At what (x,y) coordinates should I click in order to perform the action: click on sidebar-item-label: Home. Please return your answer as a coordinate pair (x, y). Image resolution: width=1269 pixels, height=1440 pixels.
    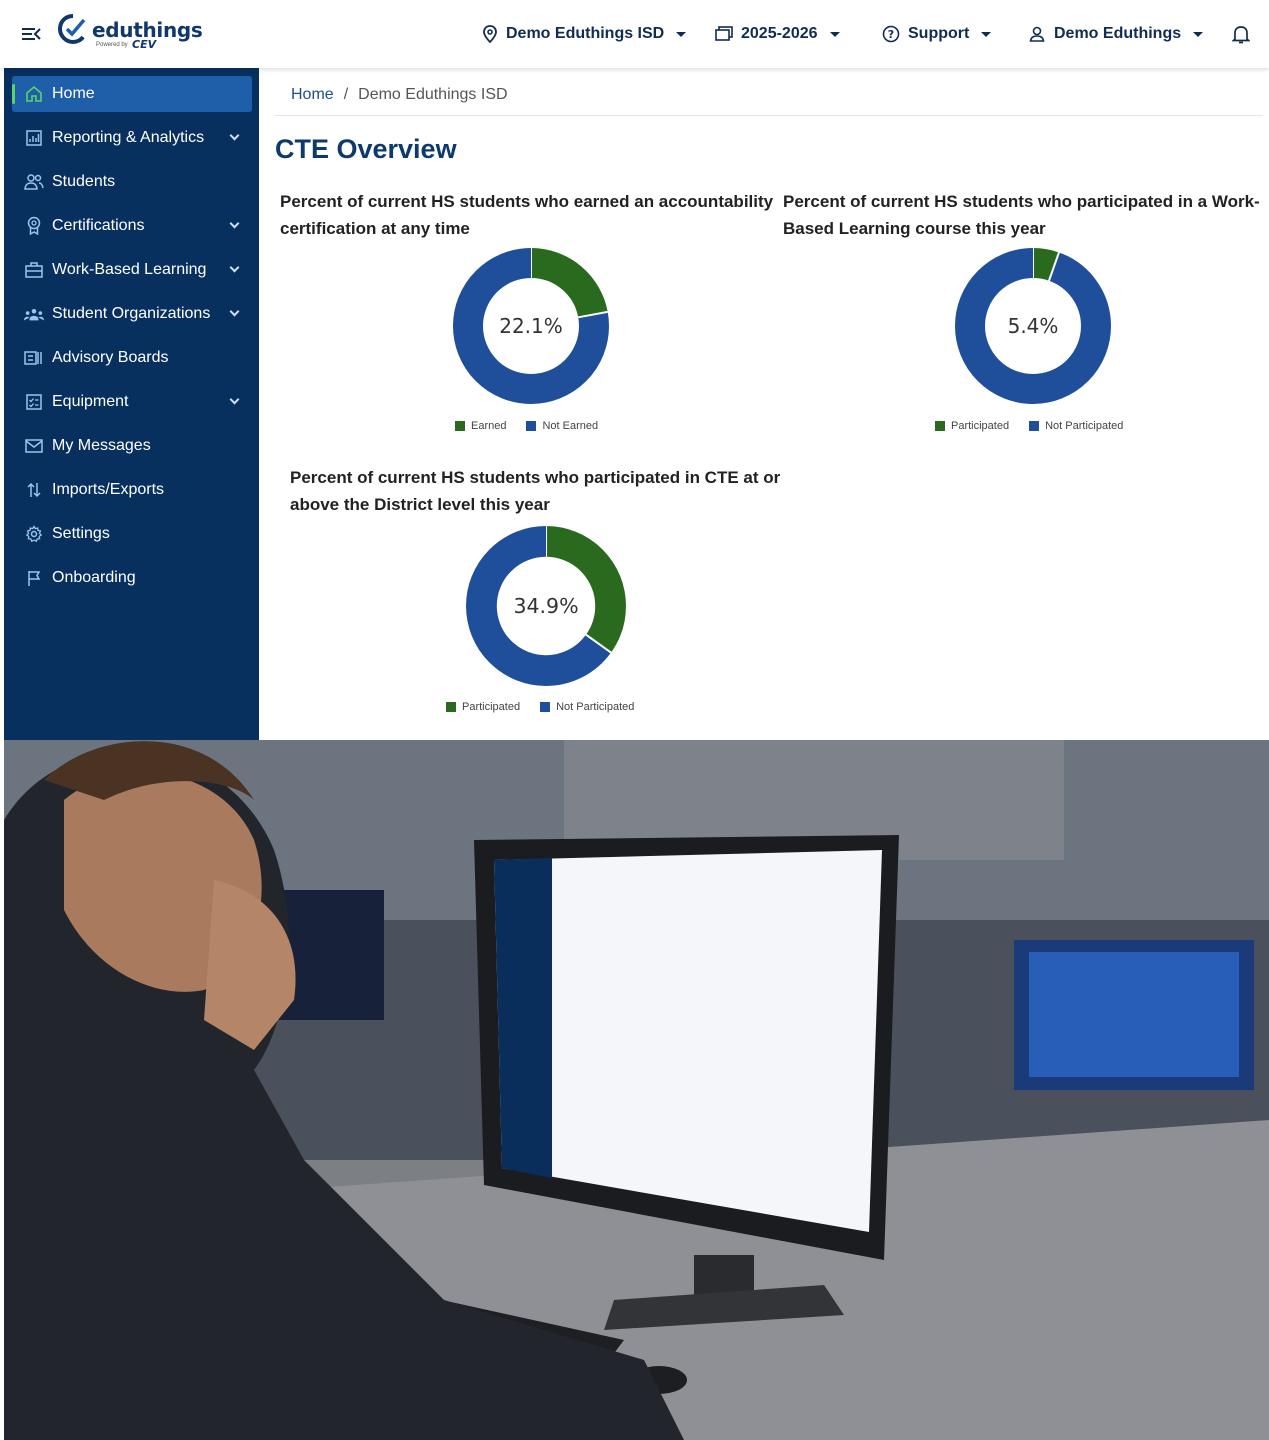
    Looking at the image, I should click on (73, 93).